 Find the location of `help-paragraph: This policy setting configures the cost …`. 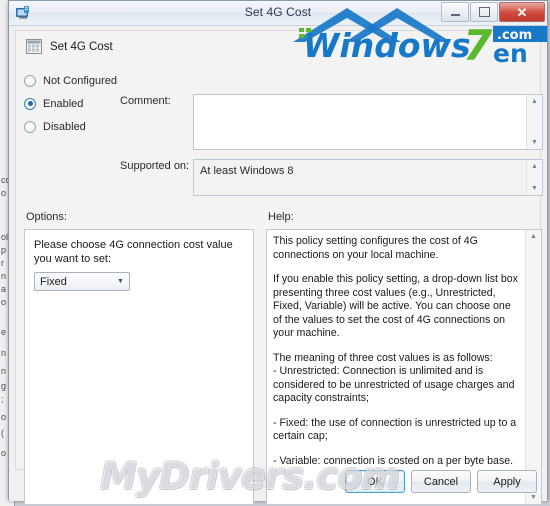

help-paragraph: This policy setting configures the cost … is located at coordinates (375, 248).